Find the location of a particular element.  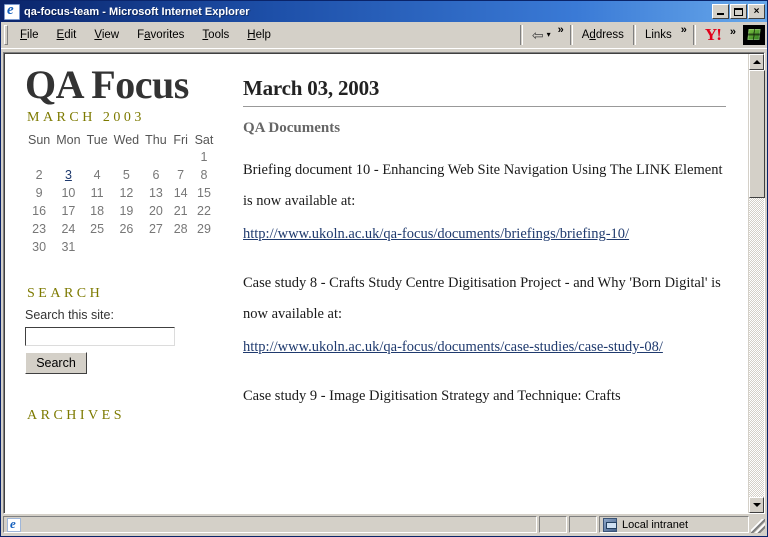

menu-item-edit: Edit is located at coordinates (67, 35).